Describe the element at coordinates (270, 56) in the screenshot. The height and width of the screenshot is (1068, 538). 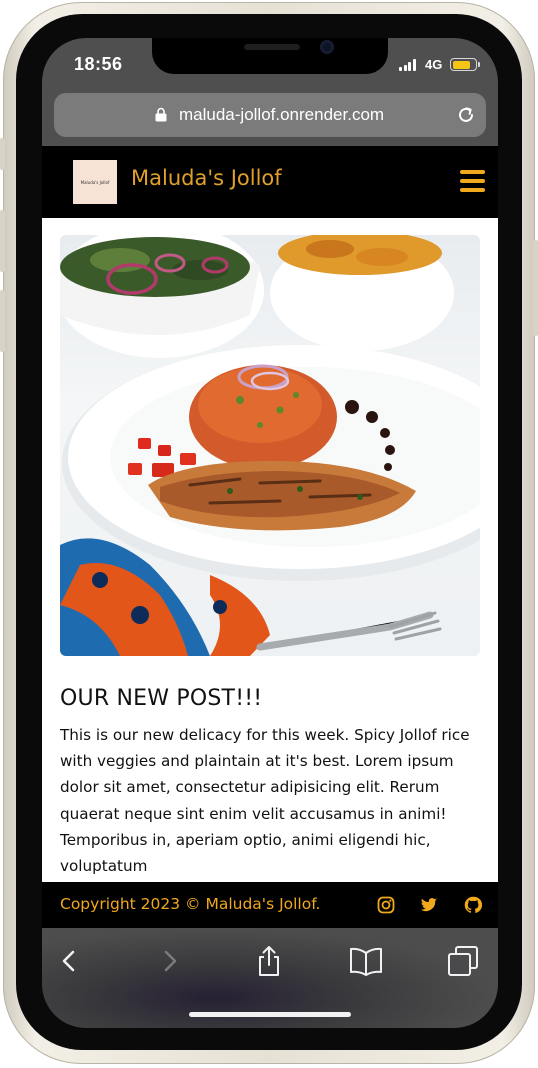
I see `notch` at that location.